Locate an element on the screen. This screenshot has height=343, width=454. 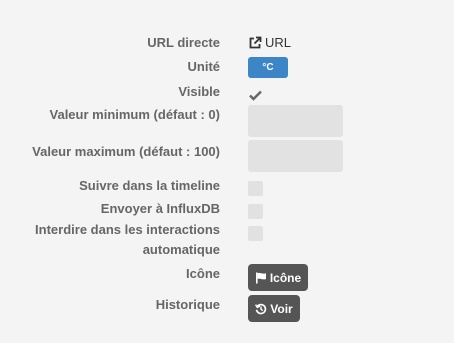
url-link: URL is located at coordinates (269, 42).